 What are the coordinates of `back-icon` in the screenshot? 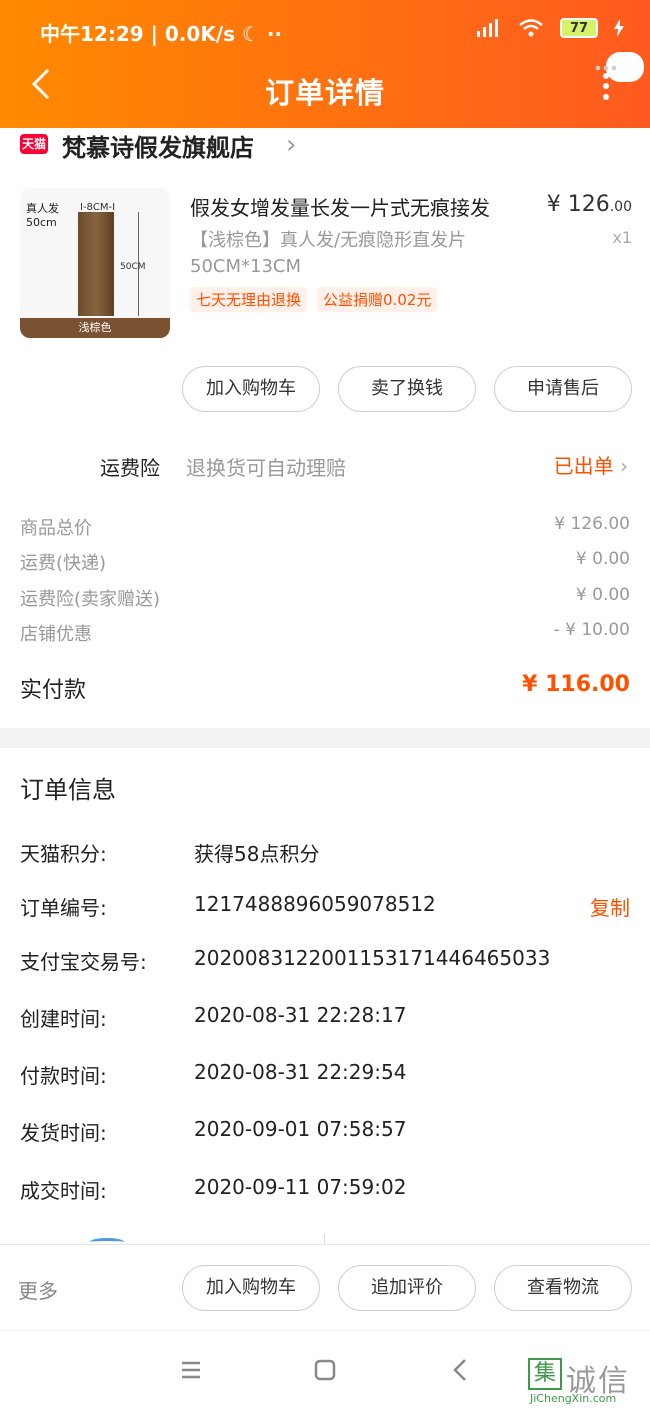 It's located at (461, 1370).